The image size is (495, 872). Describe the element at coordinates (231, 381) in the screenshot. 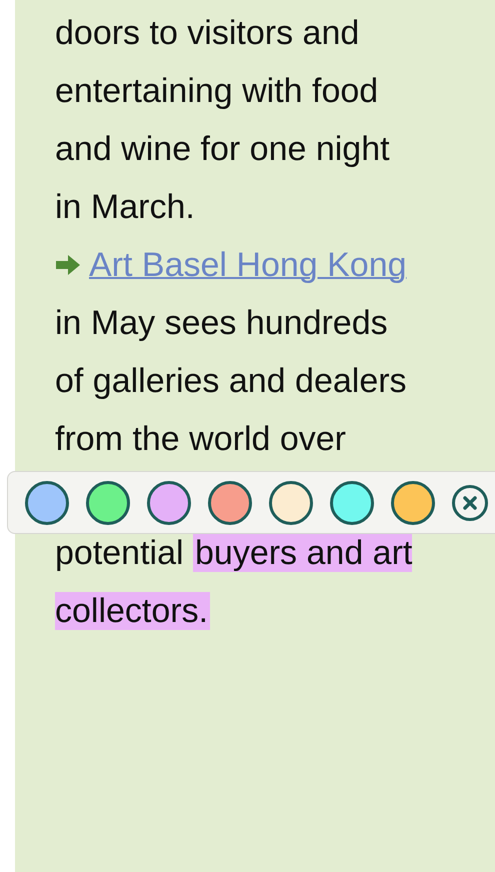

I see `body-paragraph: in May sees hundreds of galleries and dealers from the world over` at that location.